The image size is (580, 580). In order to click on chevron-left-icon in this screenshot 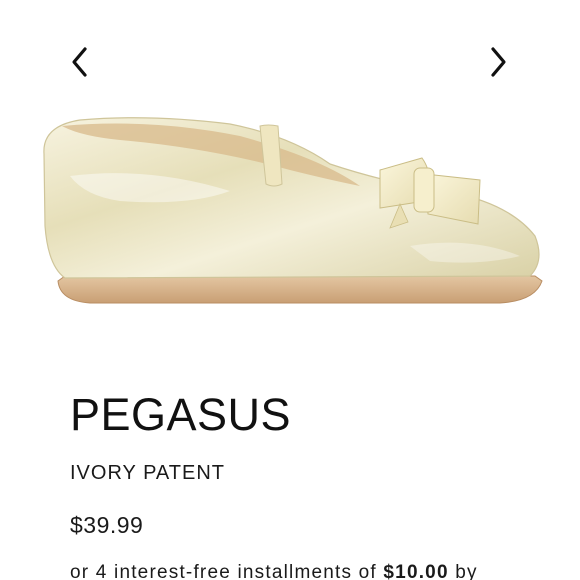, I will do `click(79, 62)`.